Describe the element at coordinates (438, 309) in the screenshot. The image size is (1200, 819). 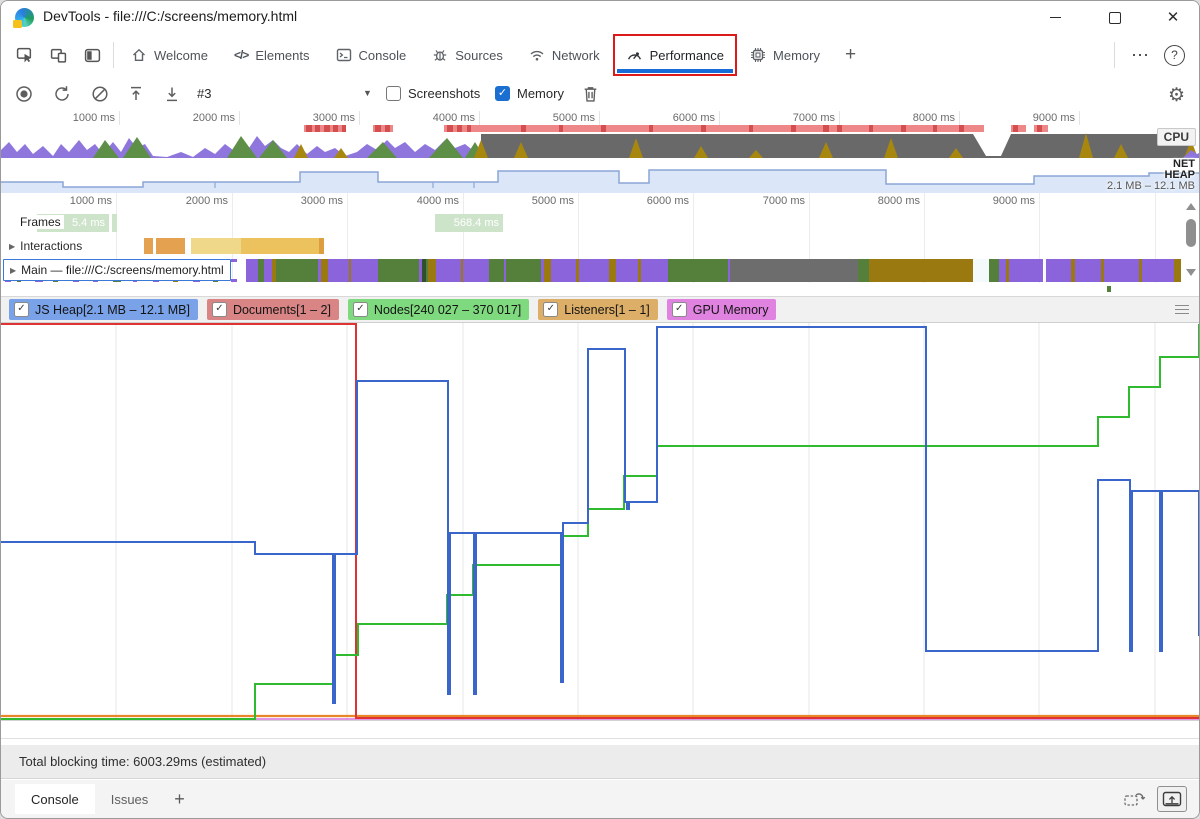
I see `legend-chip-2: ✓ Nodes[240 027 – 370 017]` at that location.